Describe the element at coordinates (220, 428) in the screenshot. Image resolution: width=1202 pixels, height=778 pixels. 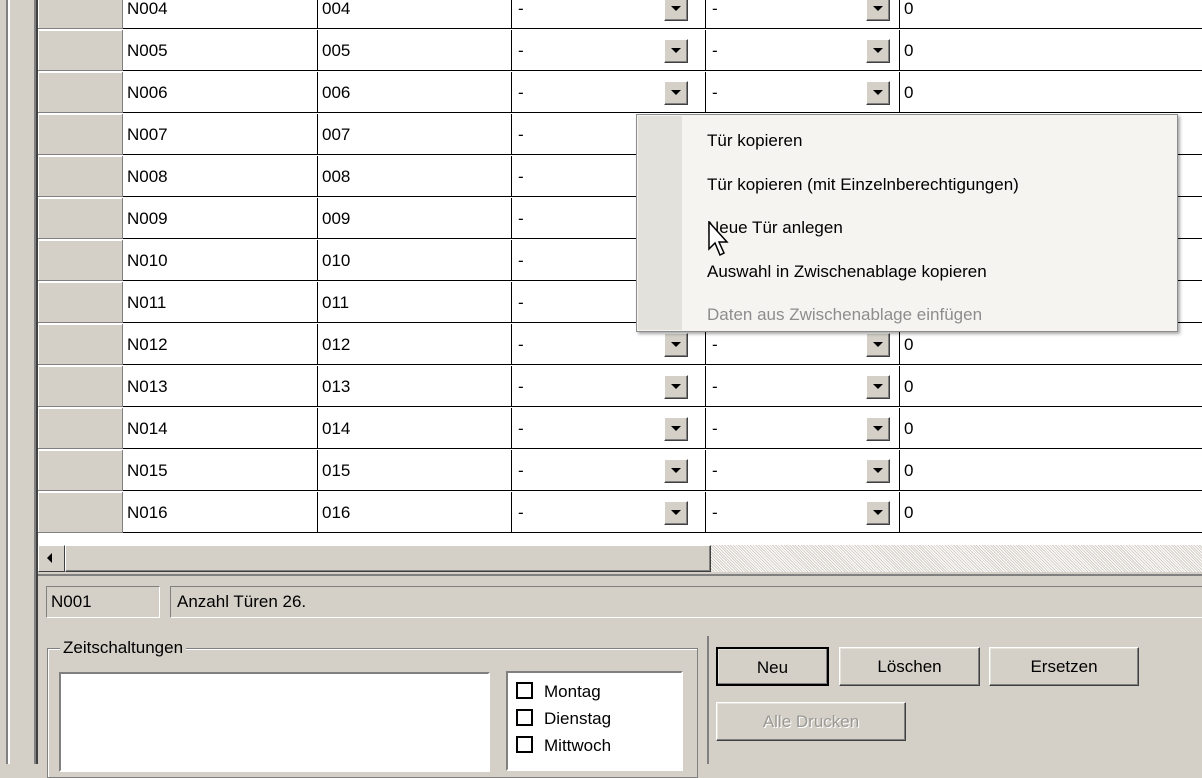
I see `id-cell: N014` at that location.